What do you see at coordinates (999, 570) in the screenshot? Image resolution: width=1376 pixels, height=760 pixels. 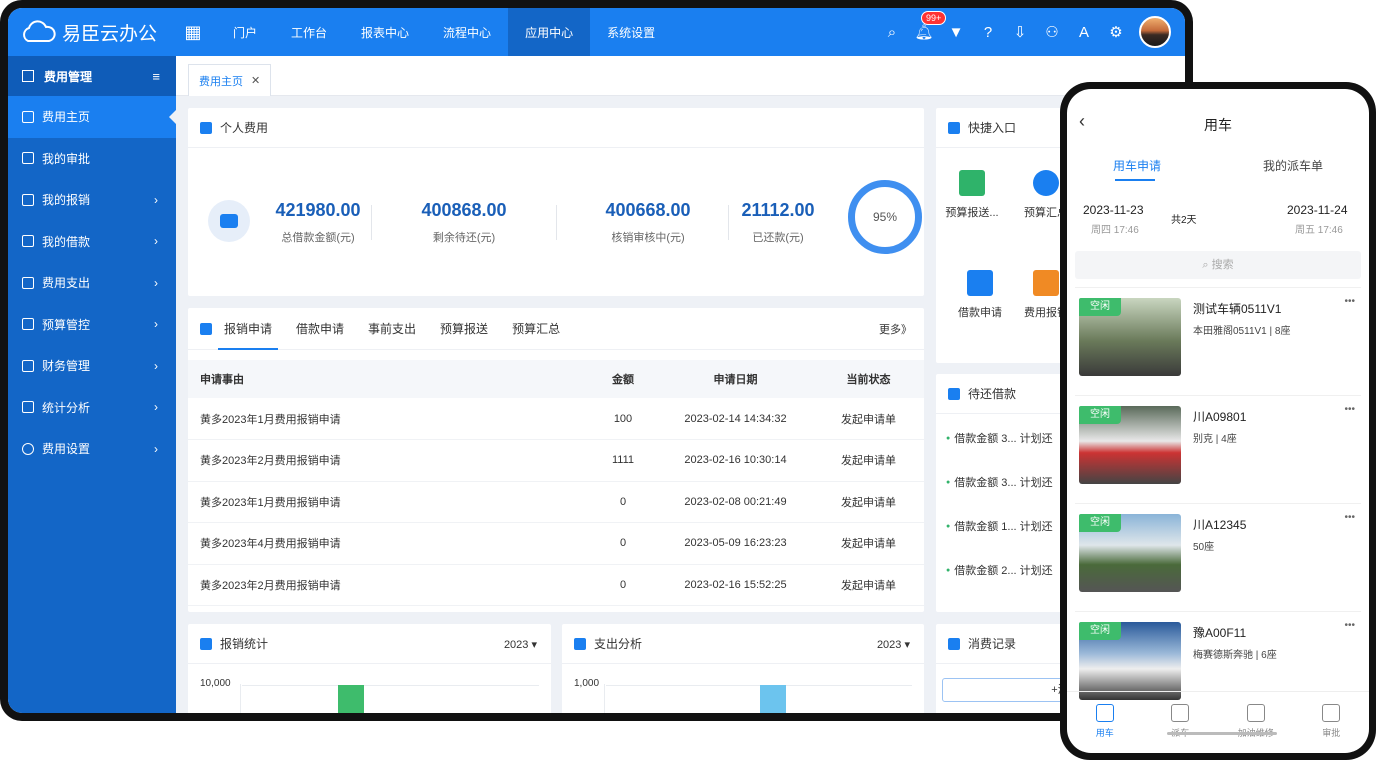 I see `loan-item: 借款金额 2... 计划还` at bounding box center [999, 570].